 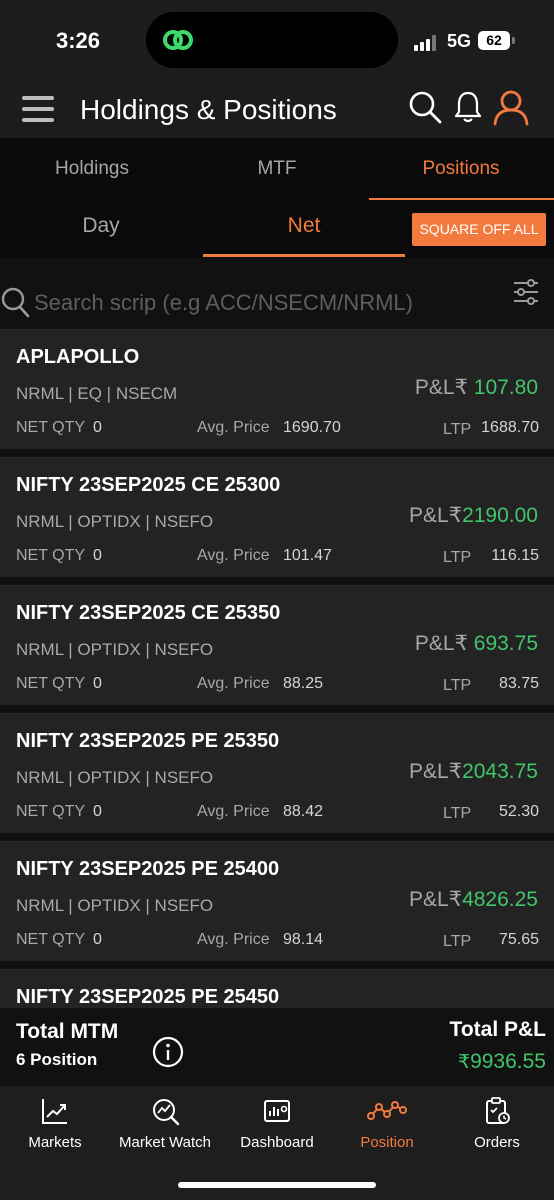 What do you see at coordinates (526, 292) in the screenshot?
I see `filter-icon` at bounding box center [526, 292].